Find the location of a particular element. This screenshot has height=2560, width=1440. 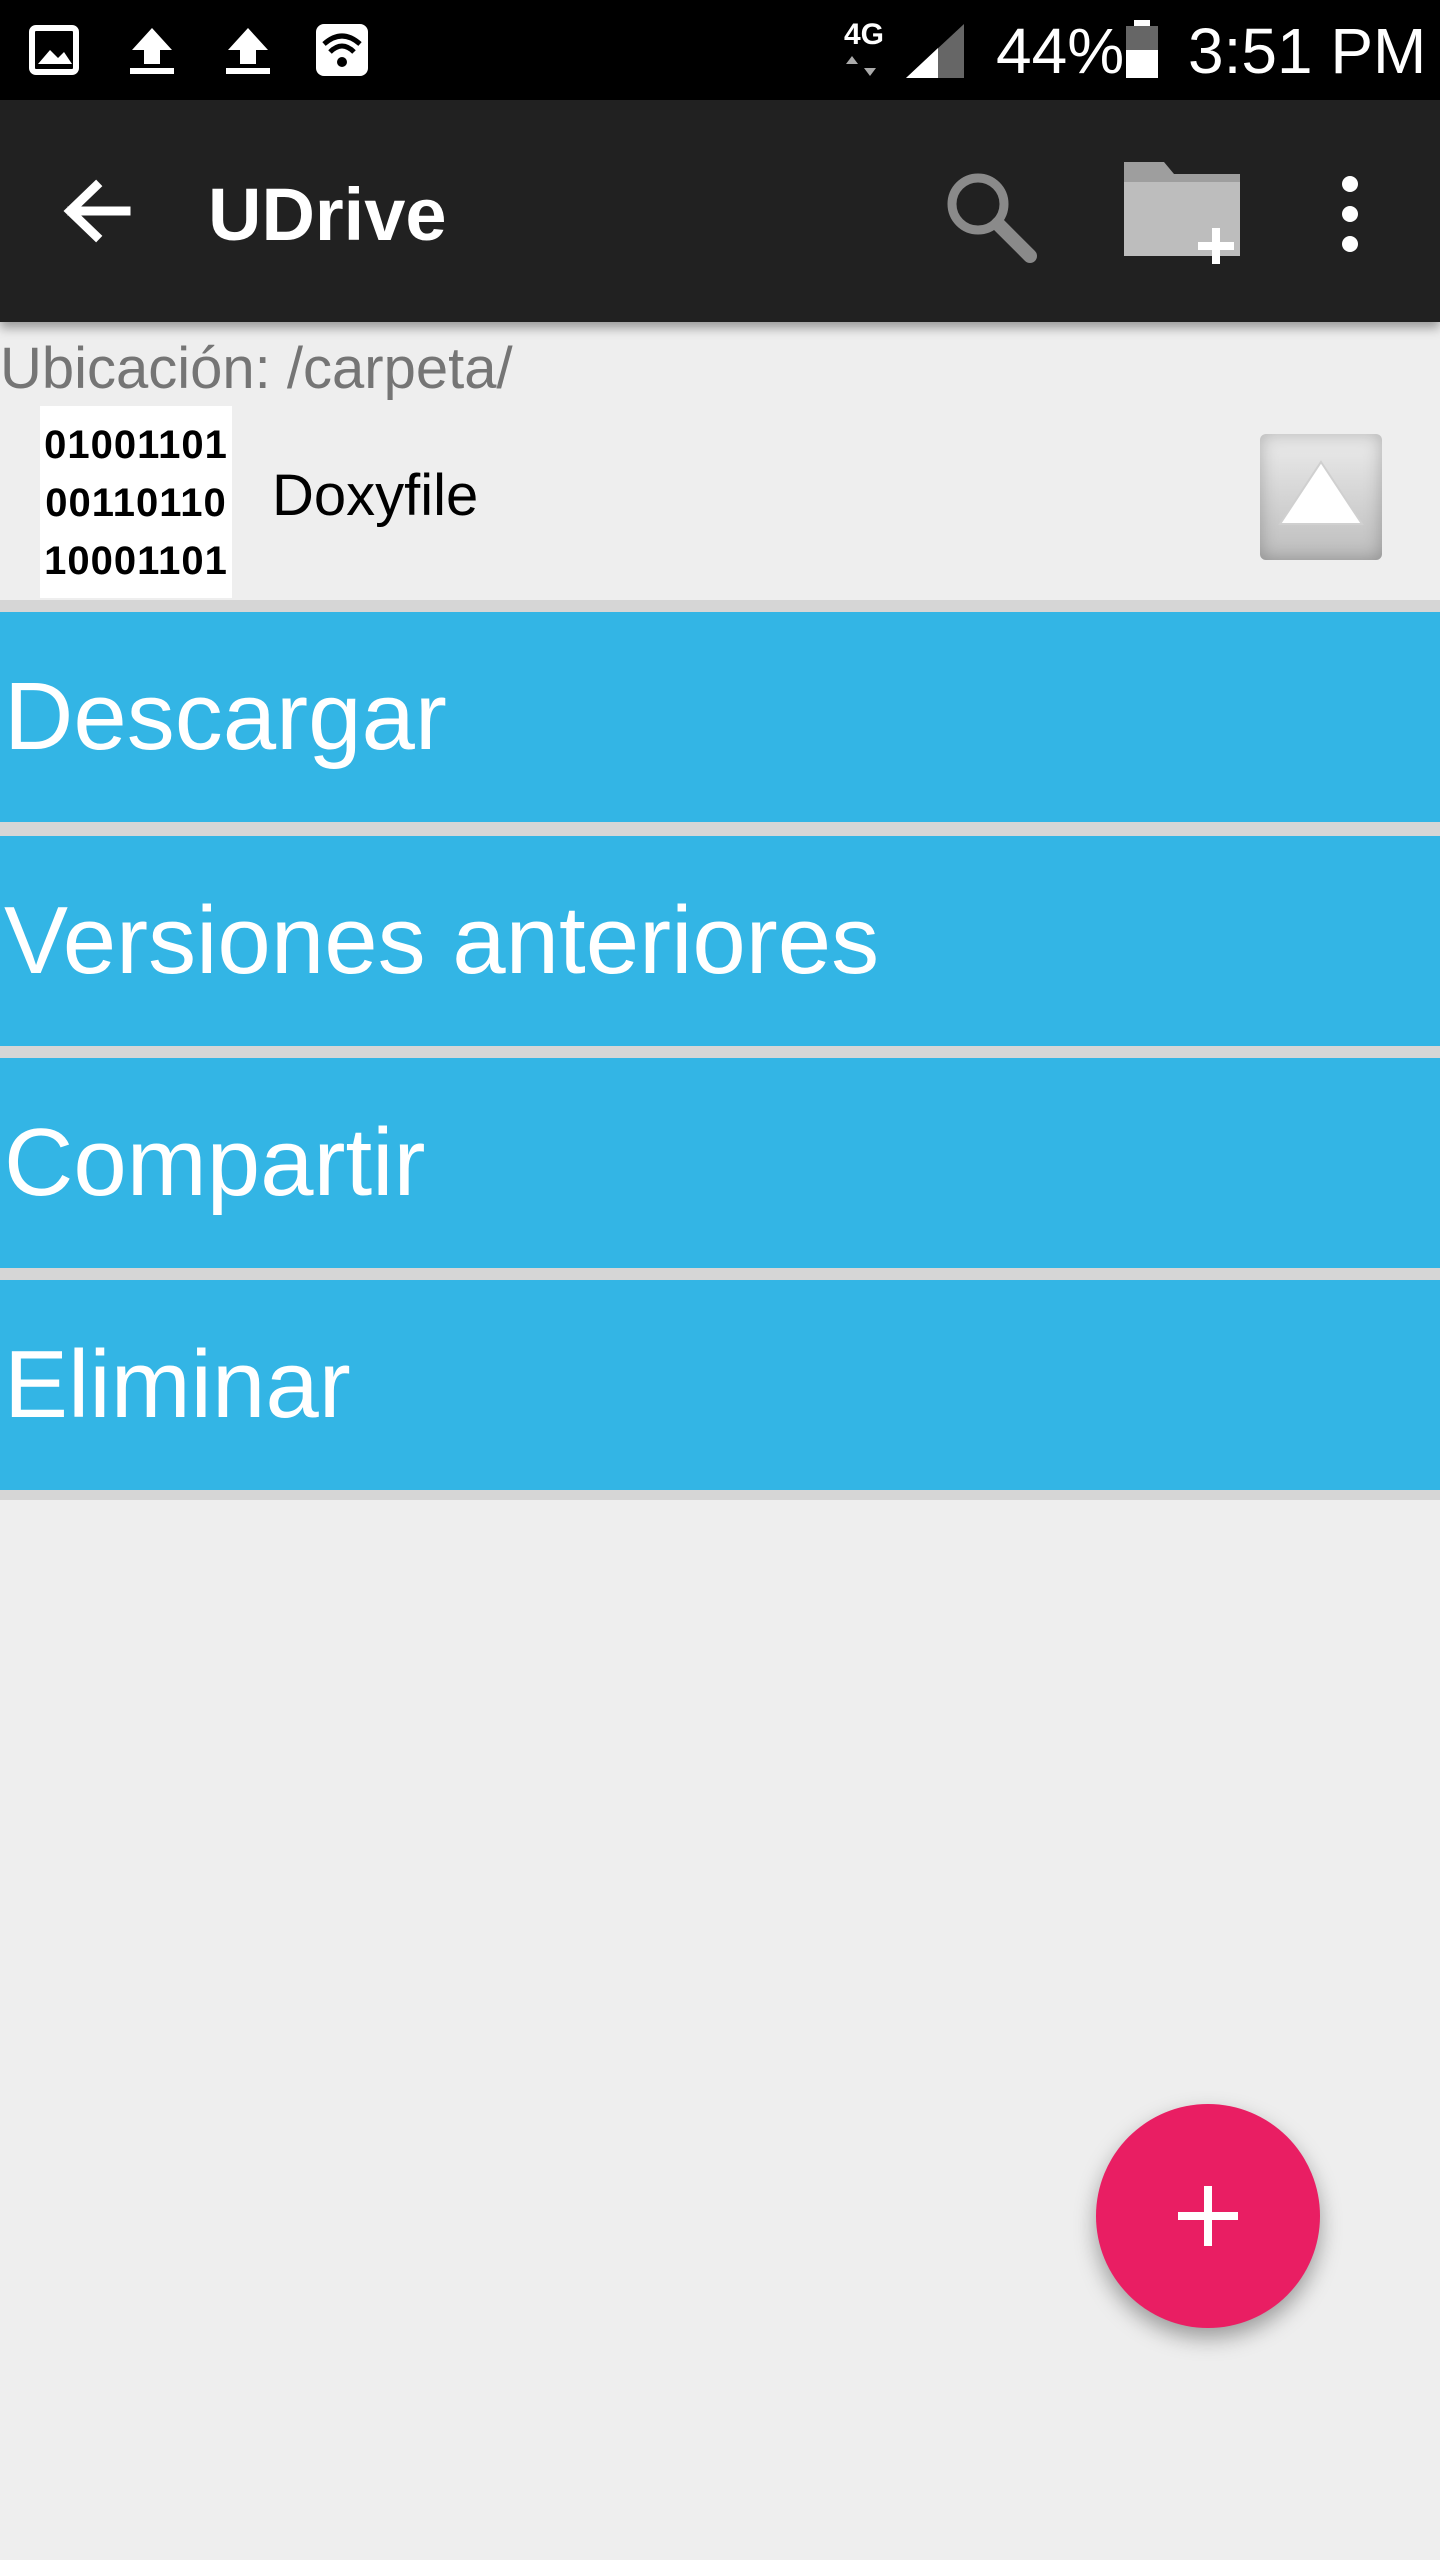

collapse-button is located at coordinates (1321, 497).